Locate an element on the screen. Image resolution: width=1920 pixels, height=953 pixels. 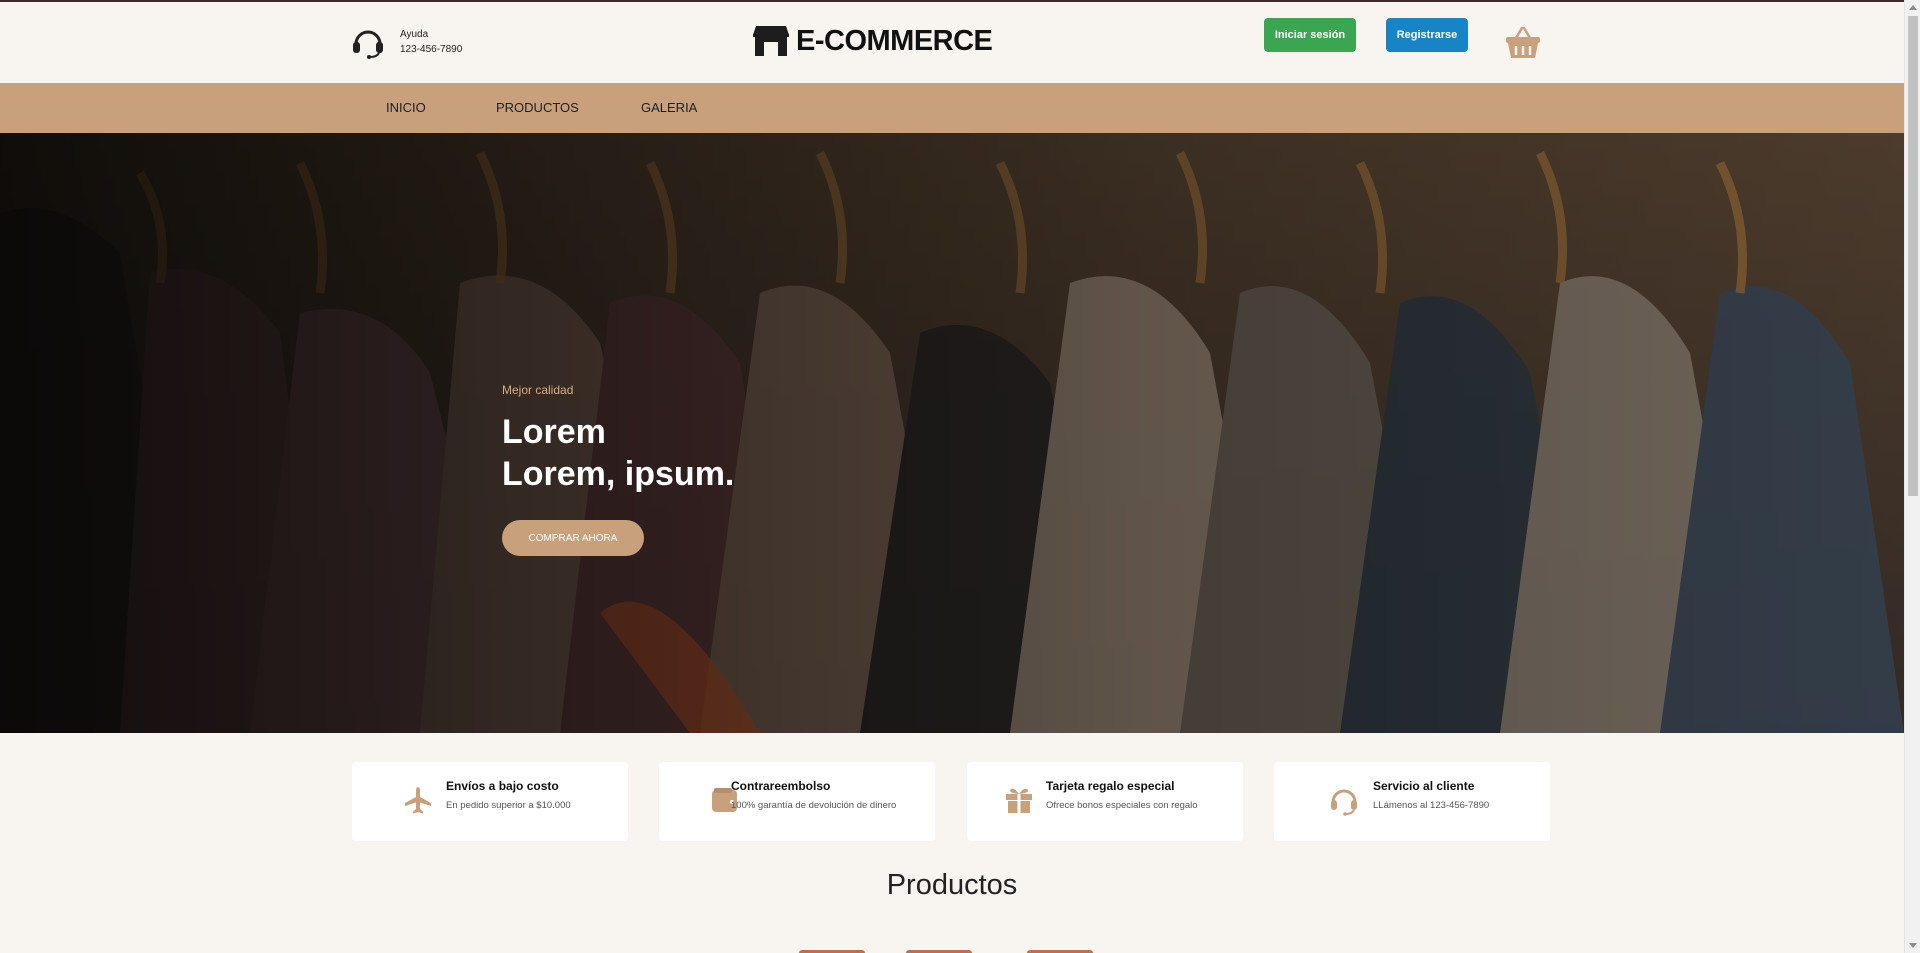
page-scrollbar is located at coordinates (1912, 476).